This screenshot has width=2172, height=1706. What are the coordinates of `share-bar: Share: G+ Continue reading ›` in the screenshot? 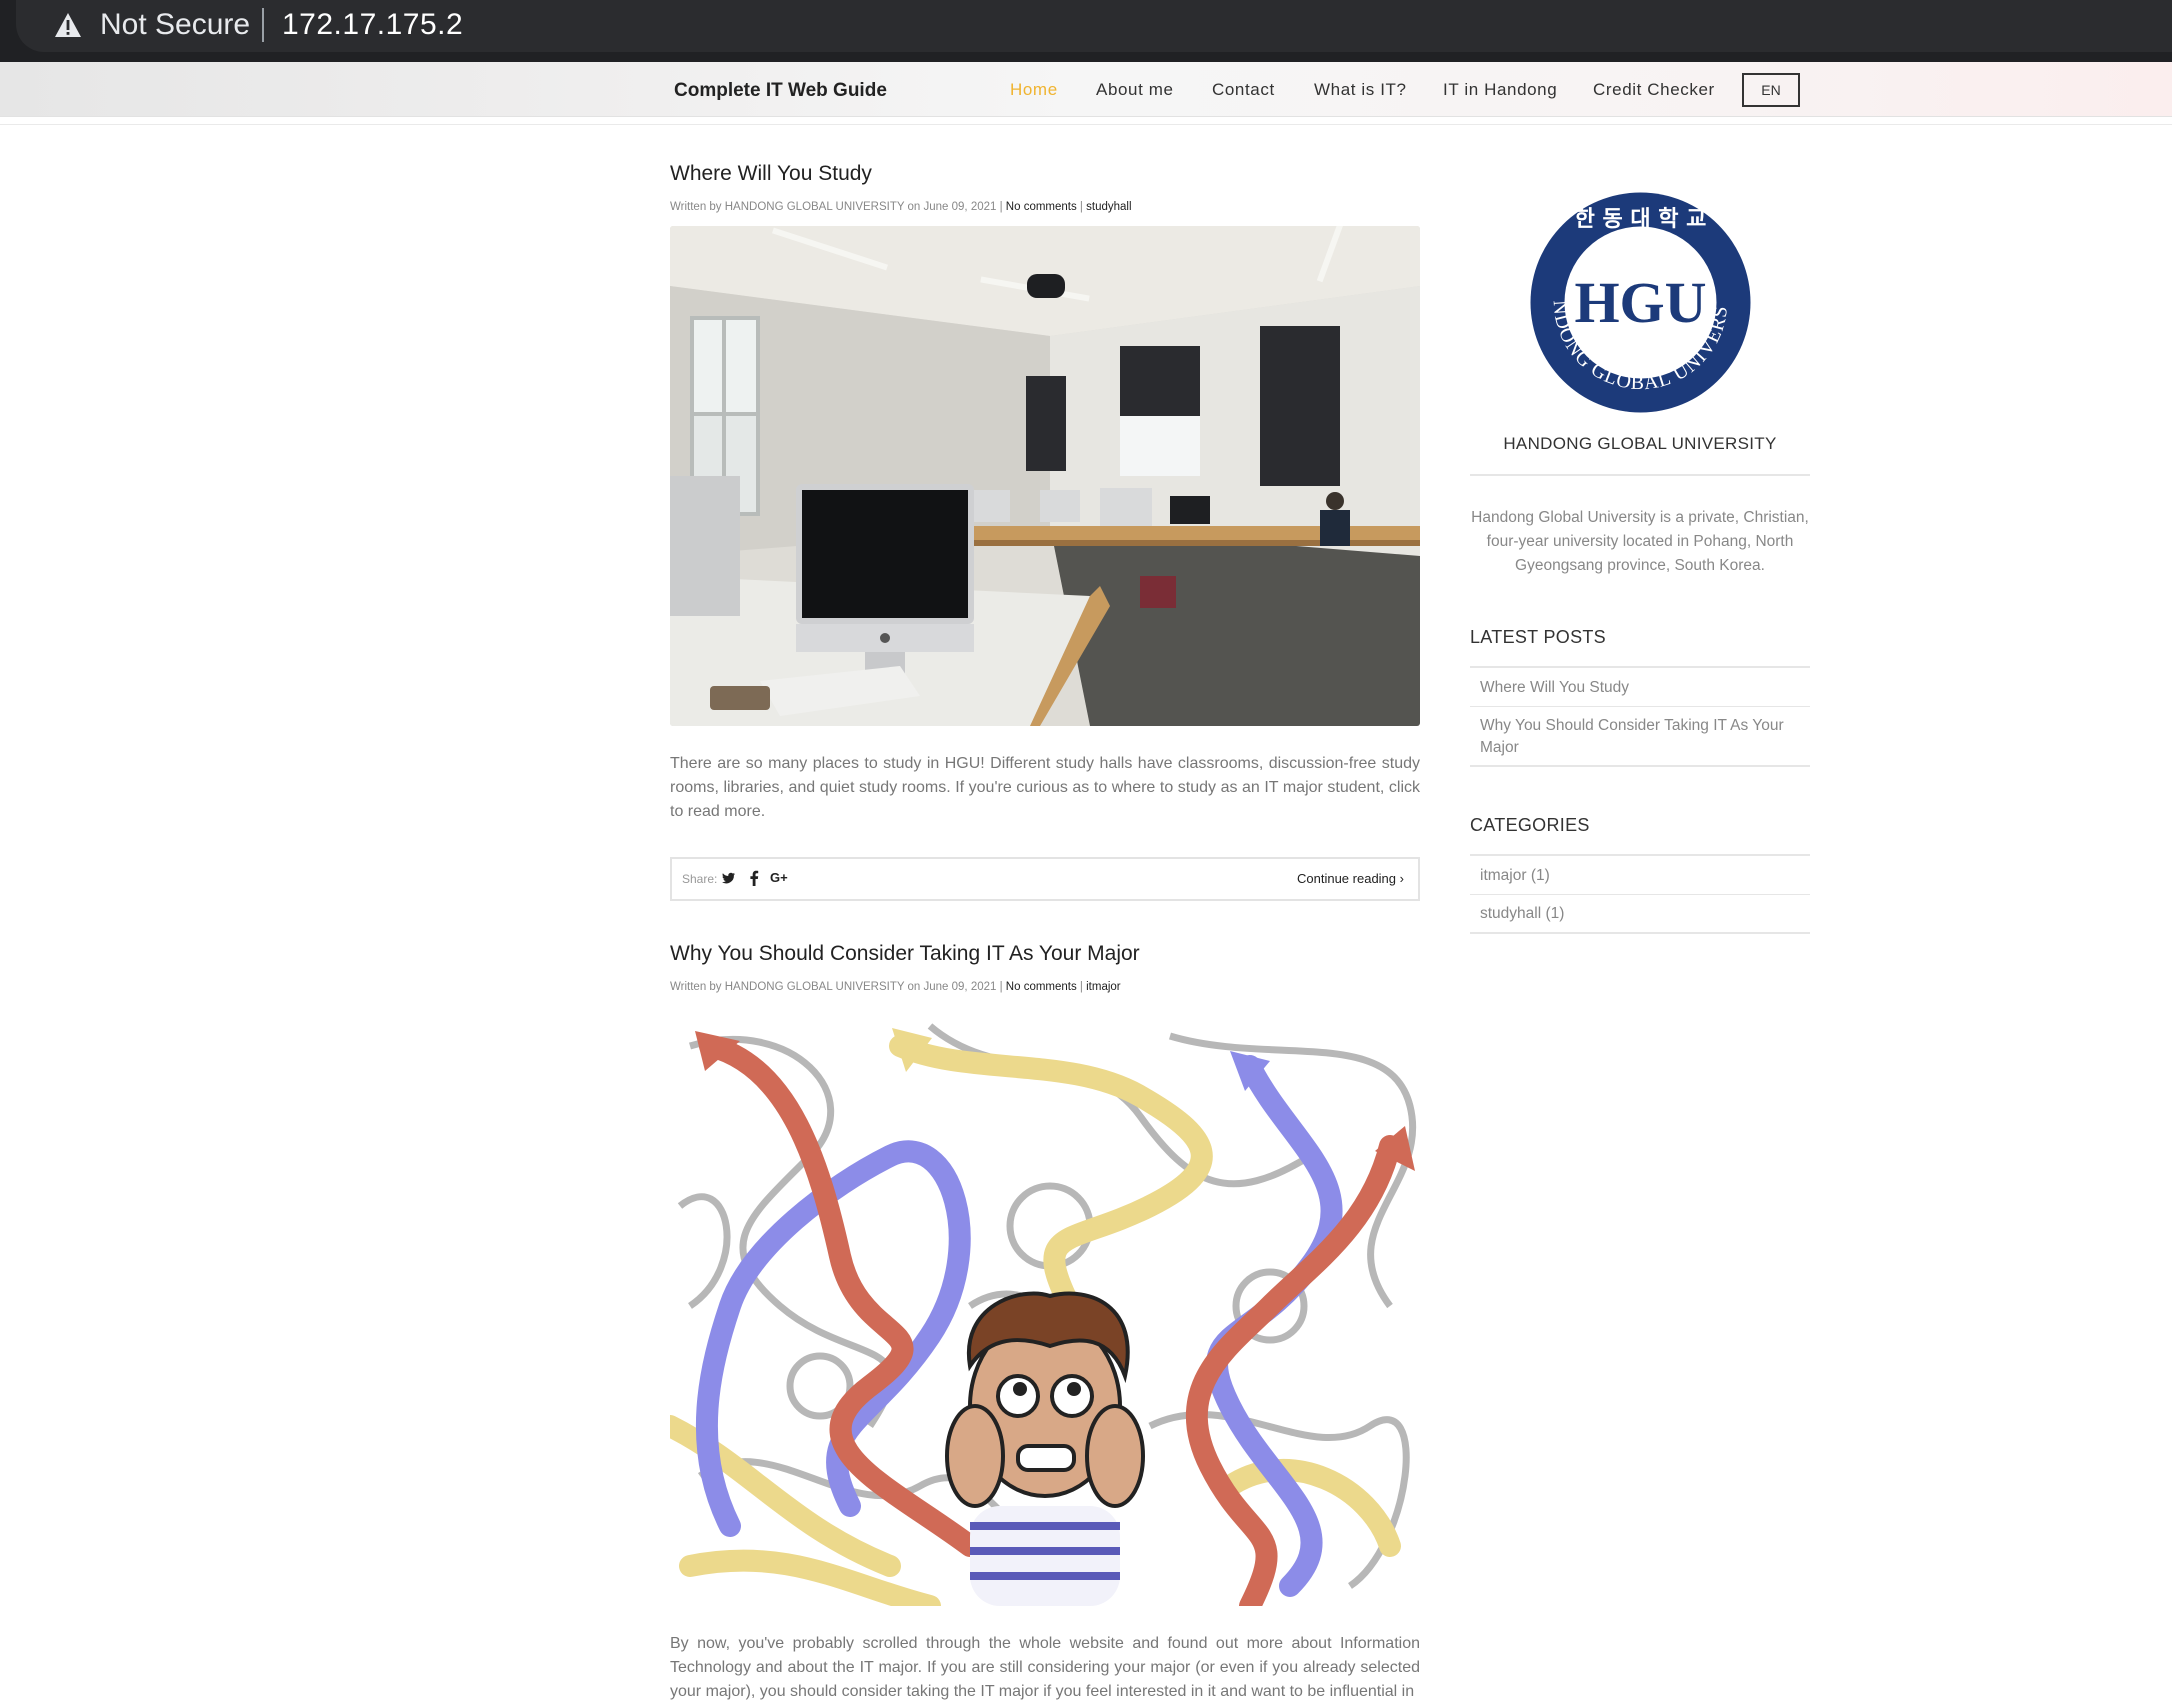 It's located at (1045, 879).